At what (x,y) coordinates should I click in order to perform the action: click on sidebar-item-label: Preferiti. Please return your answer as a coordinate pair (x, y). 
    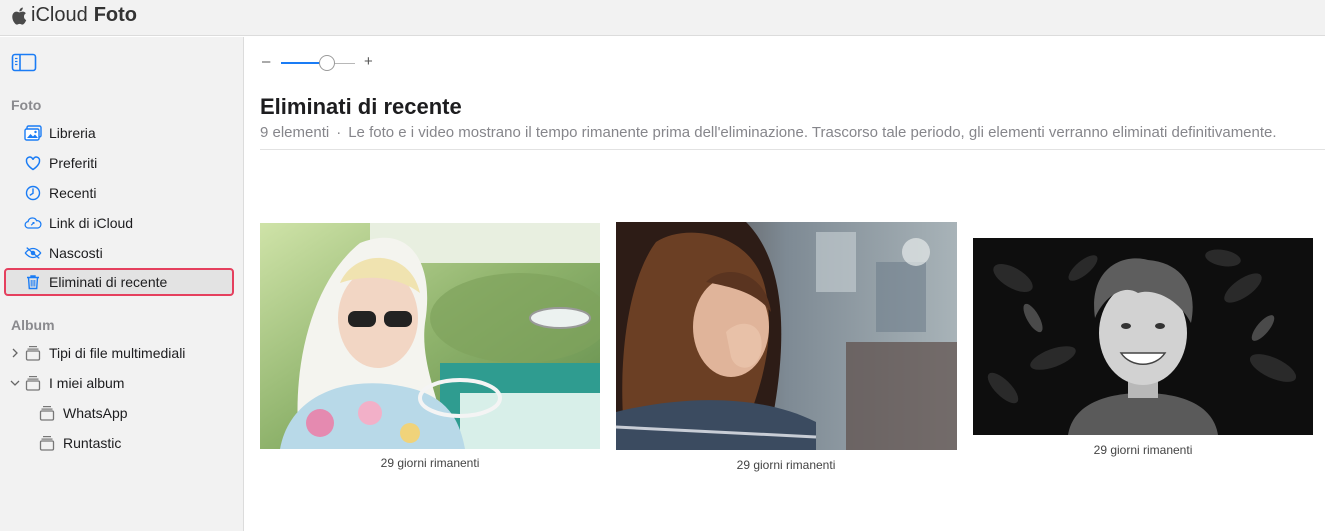
    Looking at the image, I should click on (73, 163).